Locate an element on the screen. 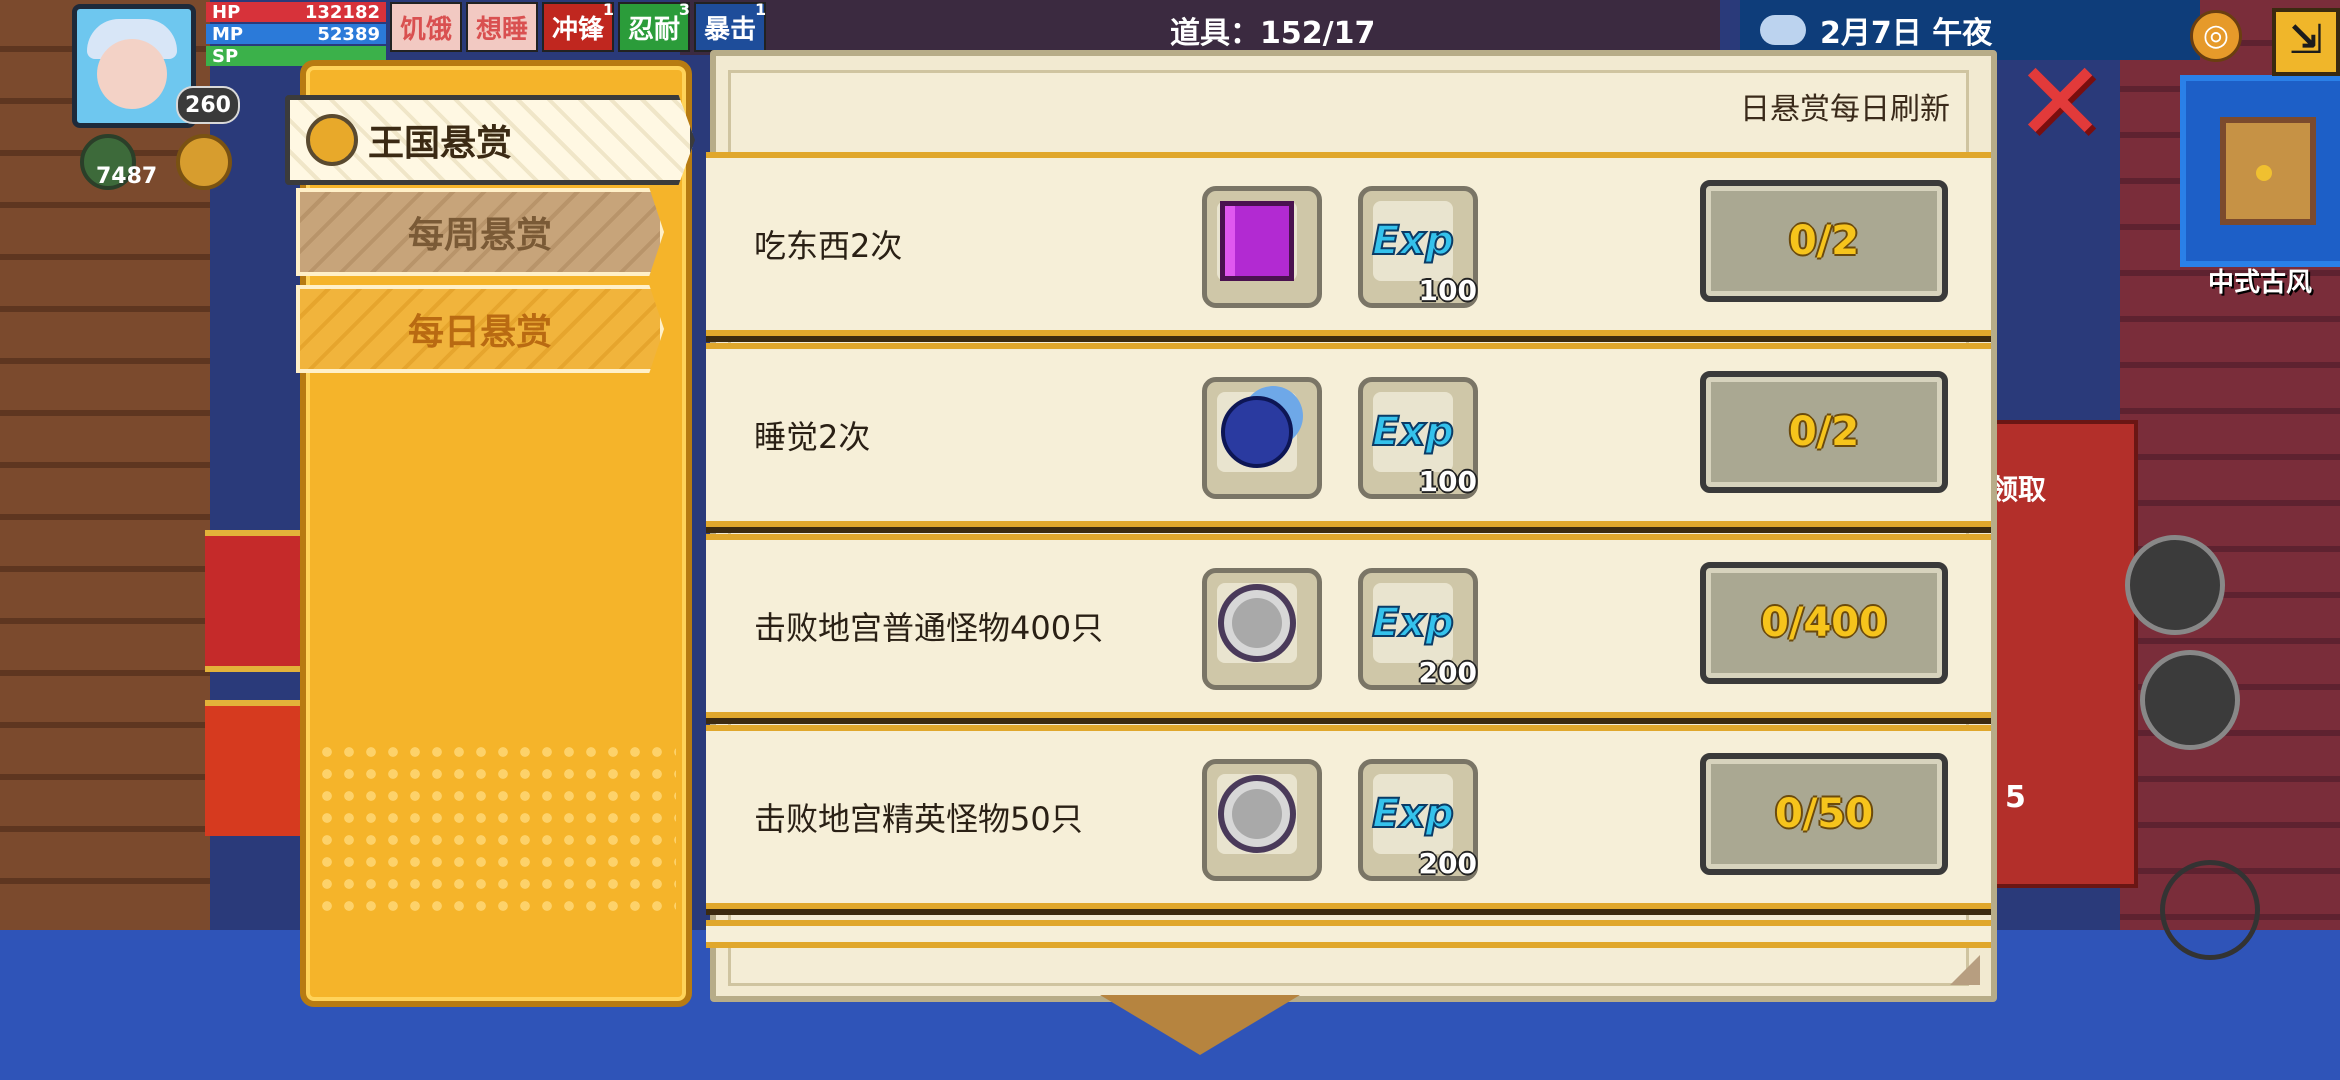 The image size is (2340, 1080). minimap-room is located at coordinates (2268, 171).